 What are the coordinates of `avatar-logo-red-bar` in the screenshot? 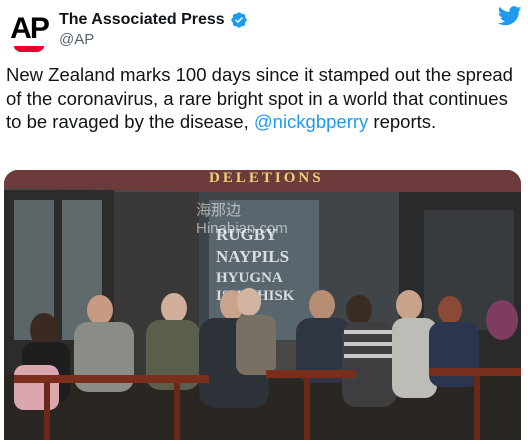 It's located at (29, 49).